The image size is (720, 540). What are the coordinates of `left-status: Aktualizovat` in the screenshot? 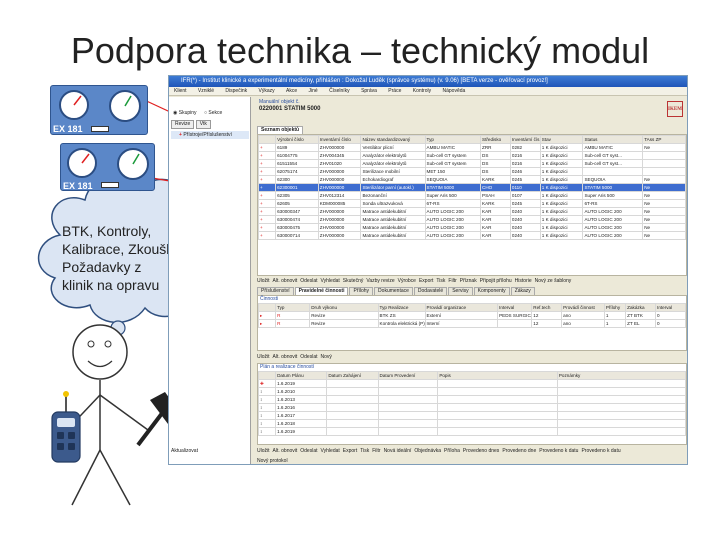 It's located at (210, 451).